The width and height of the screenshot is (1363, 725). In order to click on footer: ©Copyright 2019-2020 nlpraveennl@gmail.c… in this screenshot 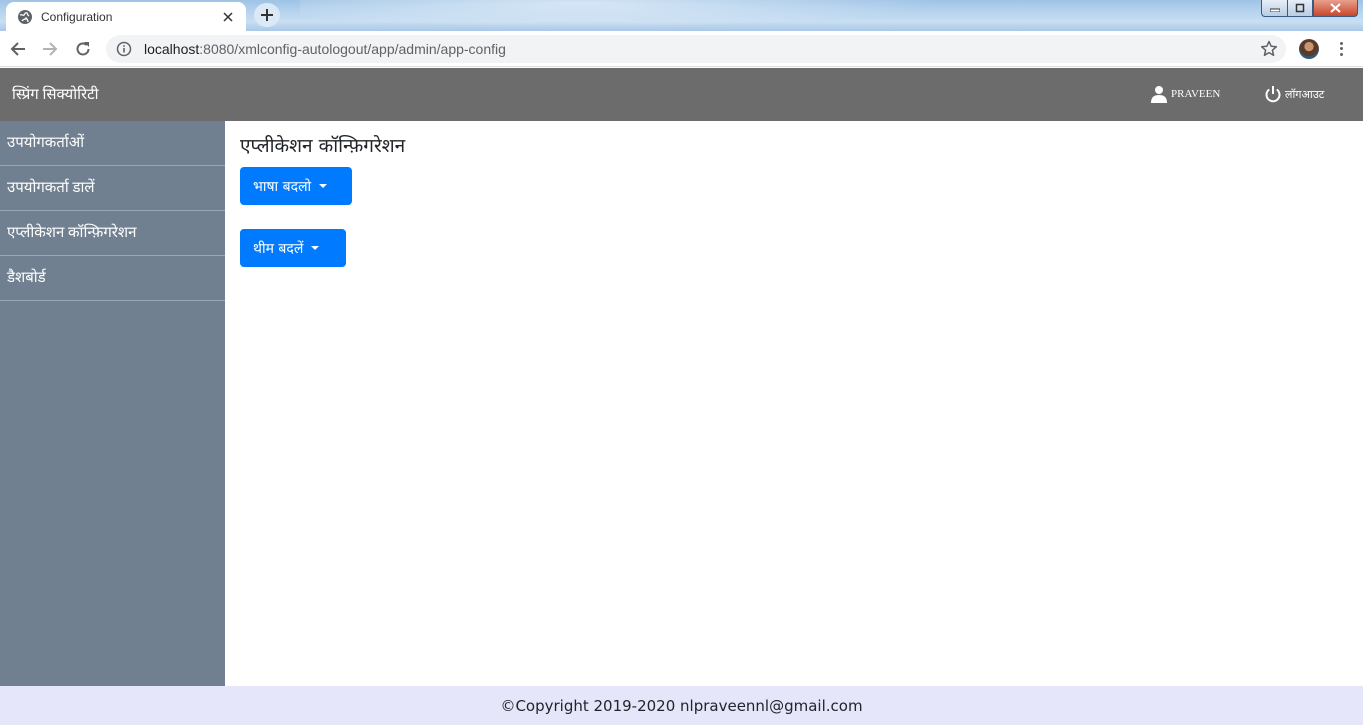, I will do `click(681, 705)`.